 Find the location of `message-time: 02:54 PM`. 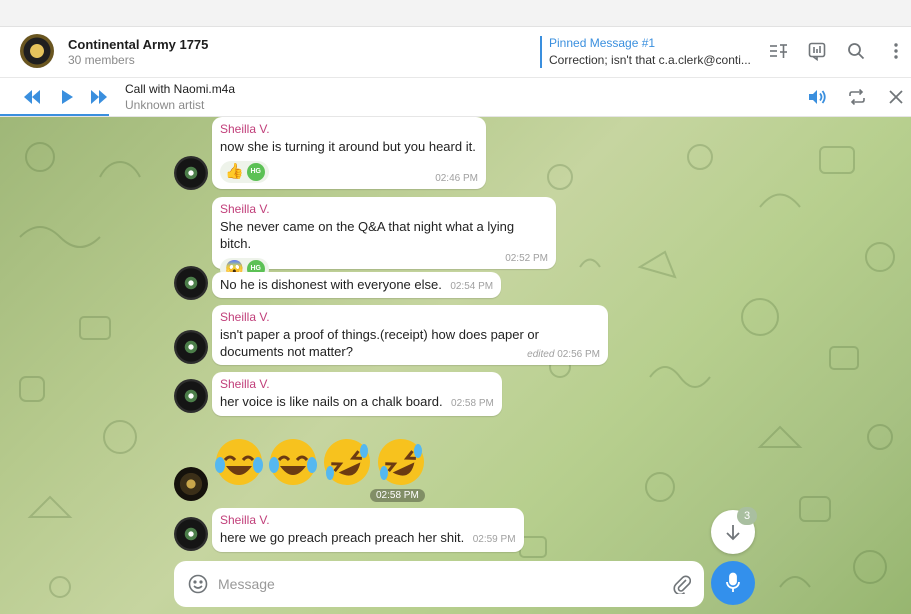

message-time: 02:54 PM is located at coordinates (472, 286).